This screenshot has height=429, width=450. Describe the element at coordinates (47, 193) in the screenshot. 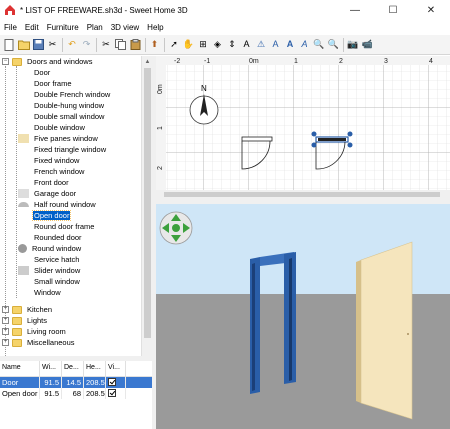

I see `catalog-item: Garage door` at that location.